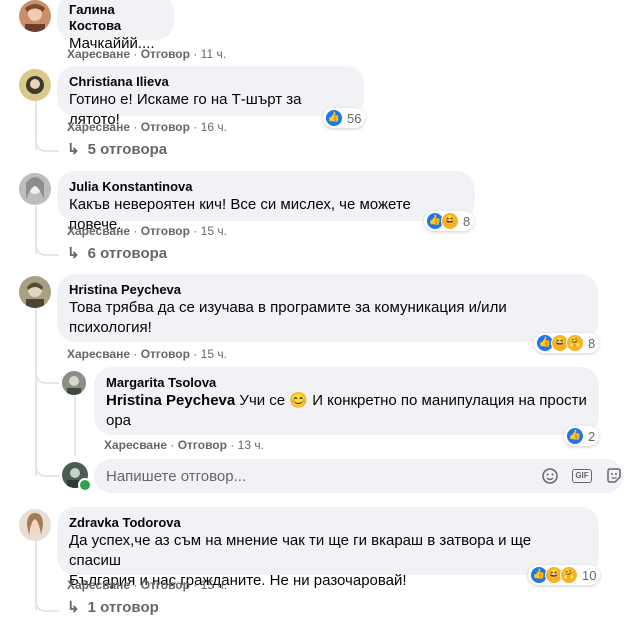  I want to click on replies-count: 5 отговора, so click(127, 149).